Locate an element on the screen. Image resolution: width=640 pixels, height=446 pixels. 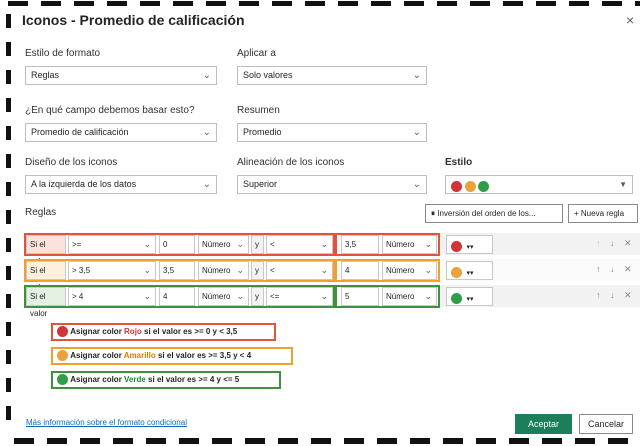
format-style-value: Reglas is located at coordinates (45, 75).